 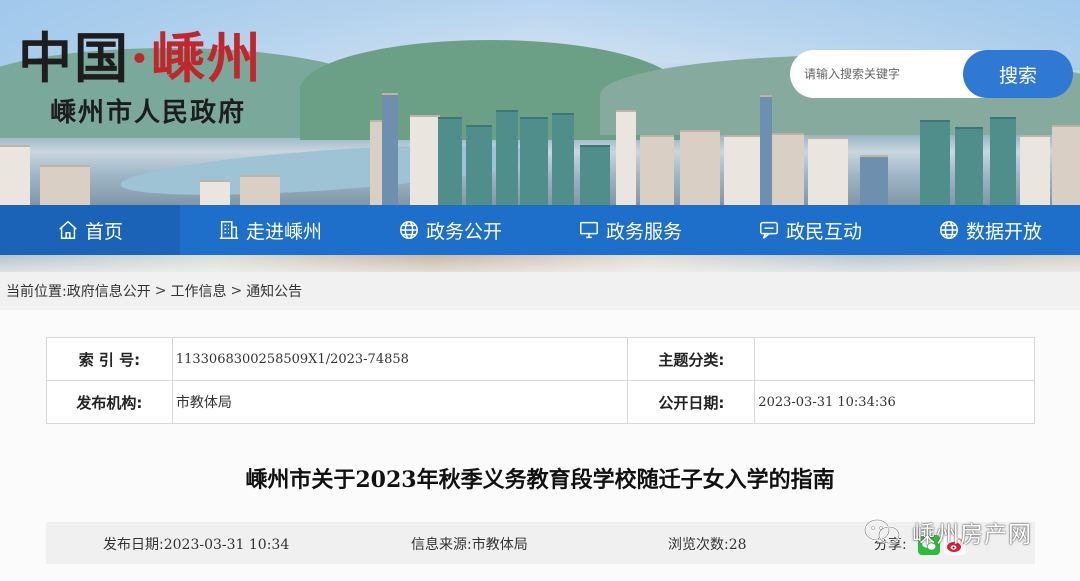 What do you see at coordinates (737, 545) in the screenshot?
I see `view-count-value: 28` at bounding box center [737, 545].